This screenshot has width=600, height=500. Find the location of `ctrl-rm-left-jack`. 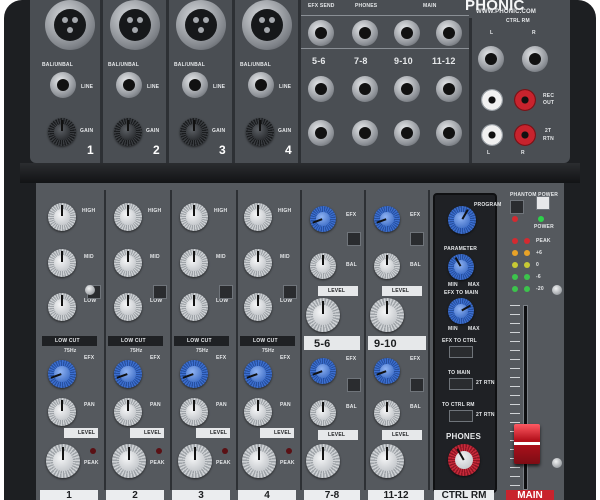

ctrl-rm-left-jack is located at coordinates (491, 59).